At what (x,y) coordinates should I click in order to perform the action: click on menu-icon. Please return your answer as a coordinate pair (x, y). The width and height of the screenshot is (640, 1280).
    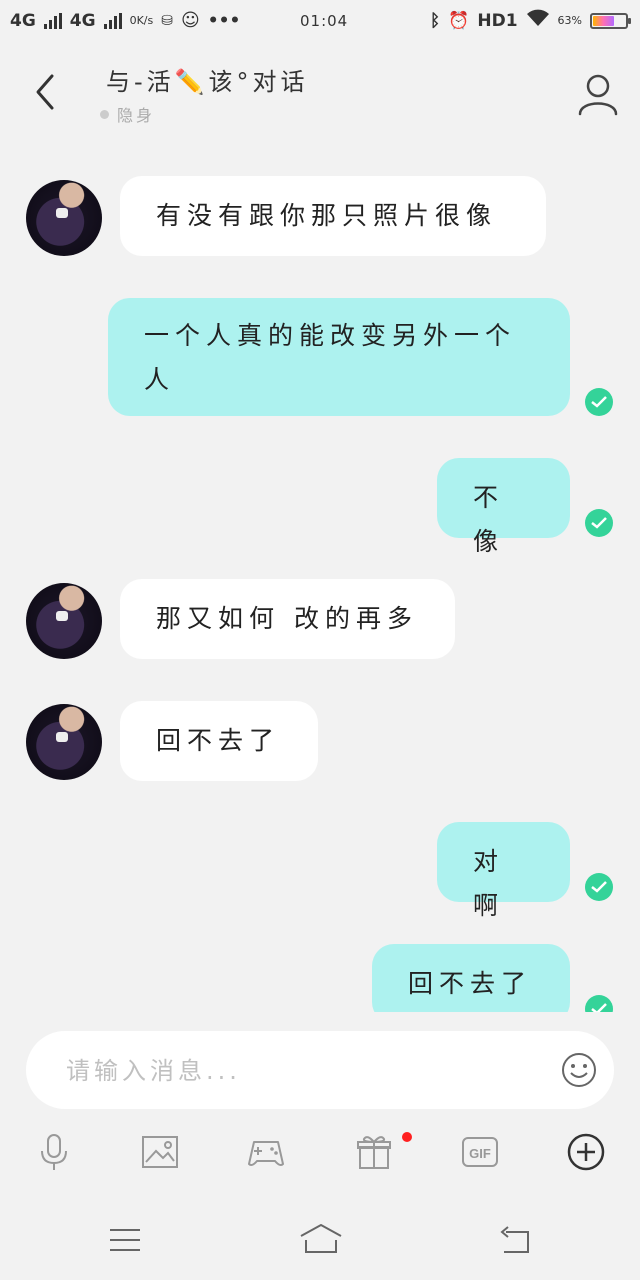
    Looking at the image, I should click on (126, 1240).